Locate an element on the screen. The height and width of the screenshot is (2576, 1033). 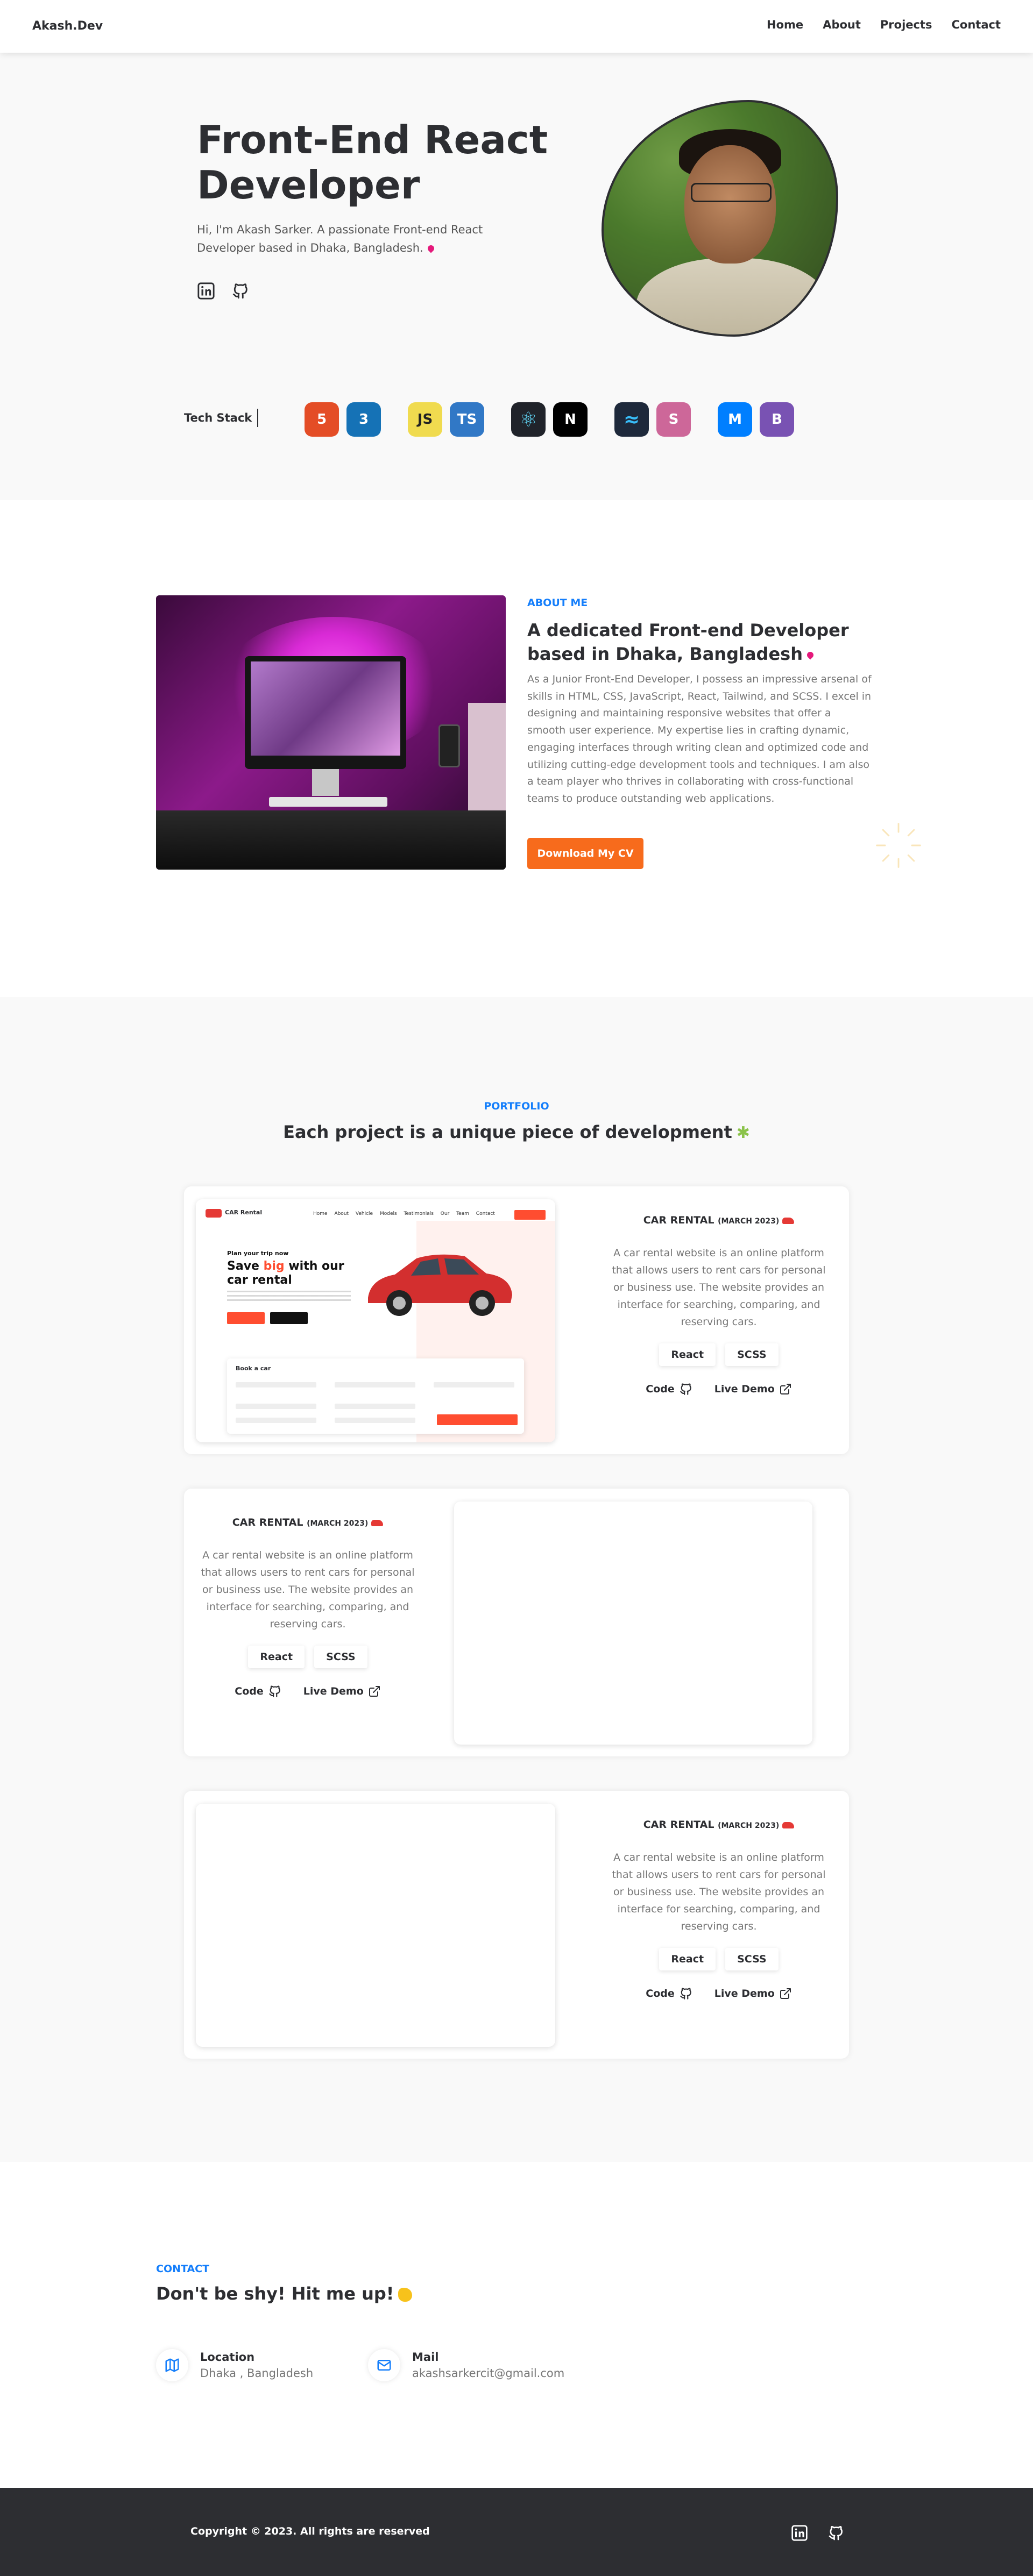
nav-link-projects: Projects is located at coordinates (906, 24).